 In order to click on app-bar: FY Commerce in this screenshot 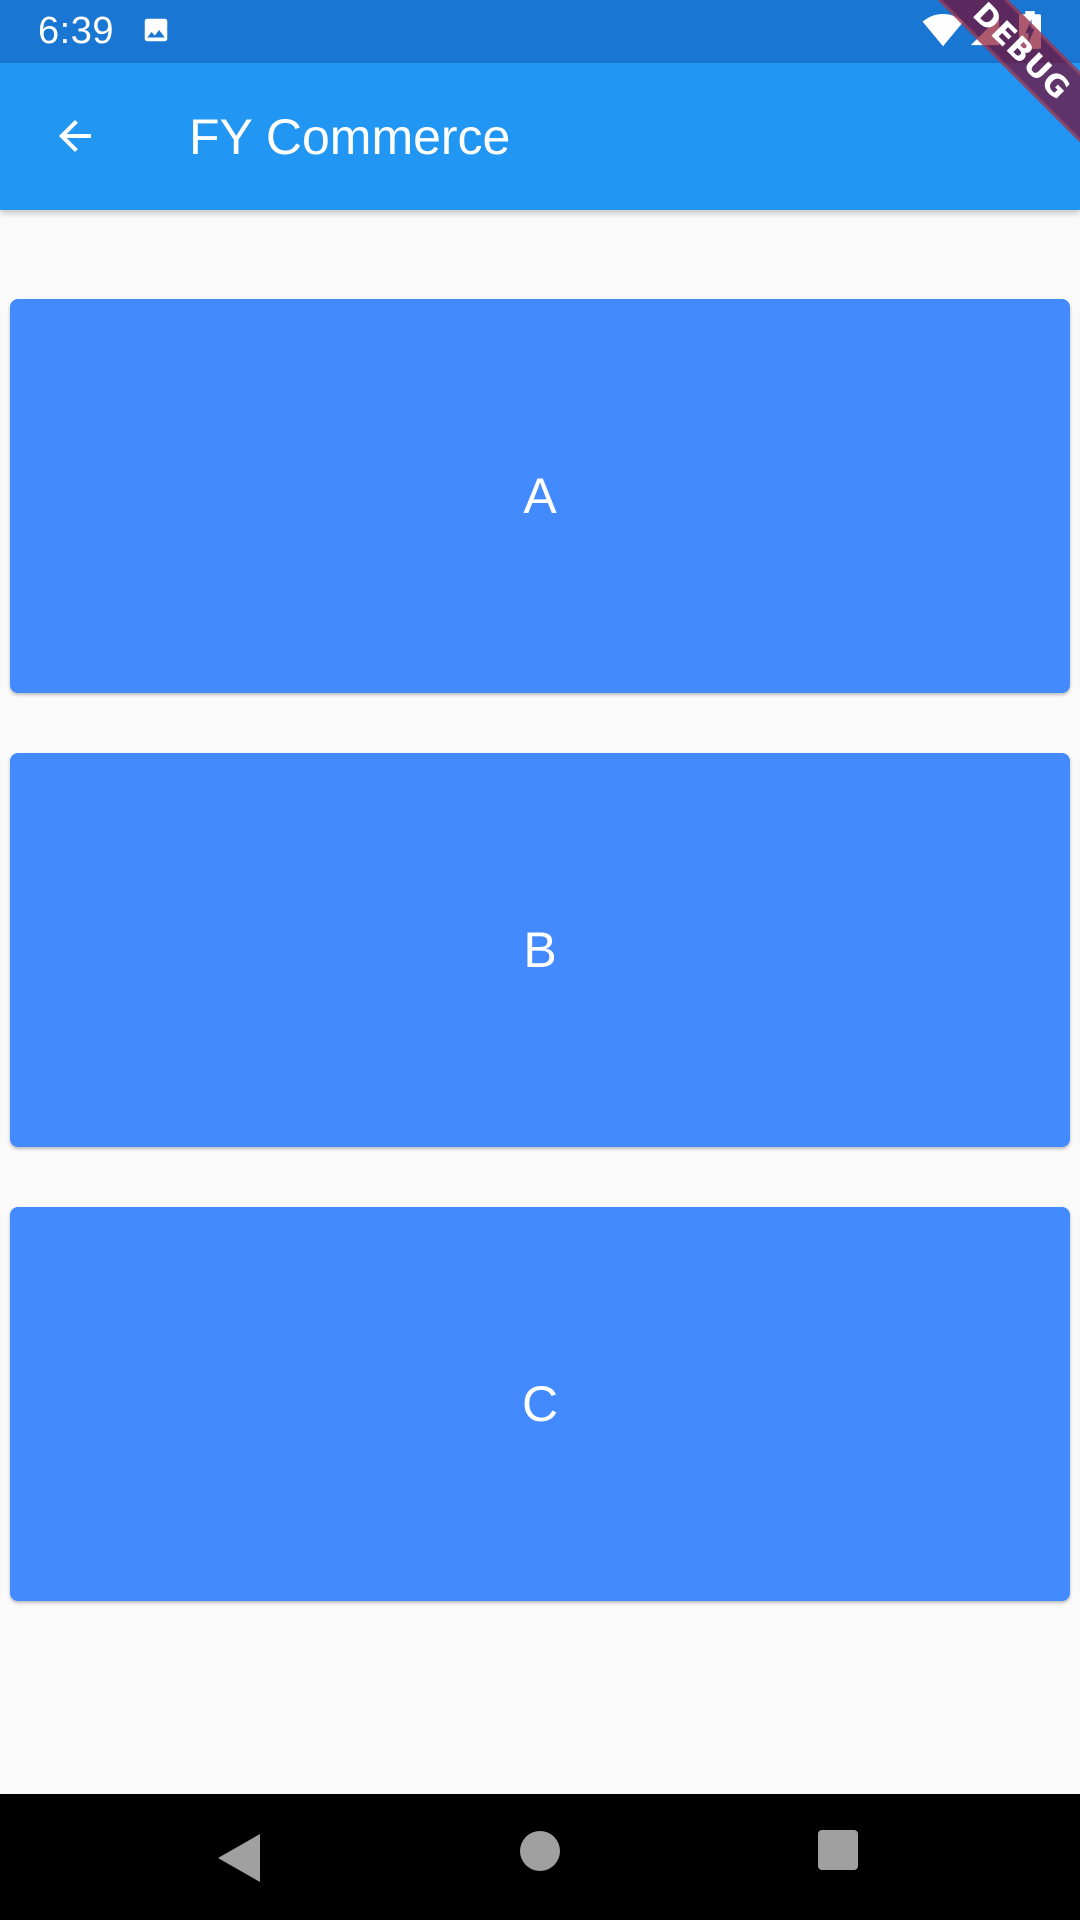, I will do `click(540, 136)`.